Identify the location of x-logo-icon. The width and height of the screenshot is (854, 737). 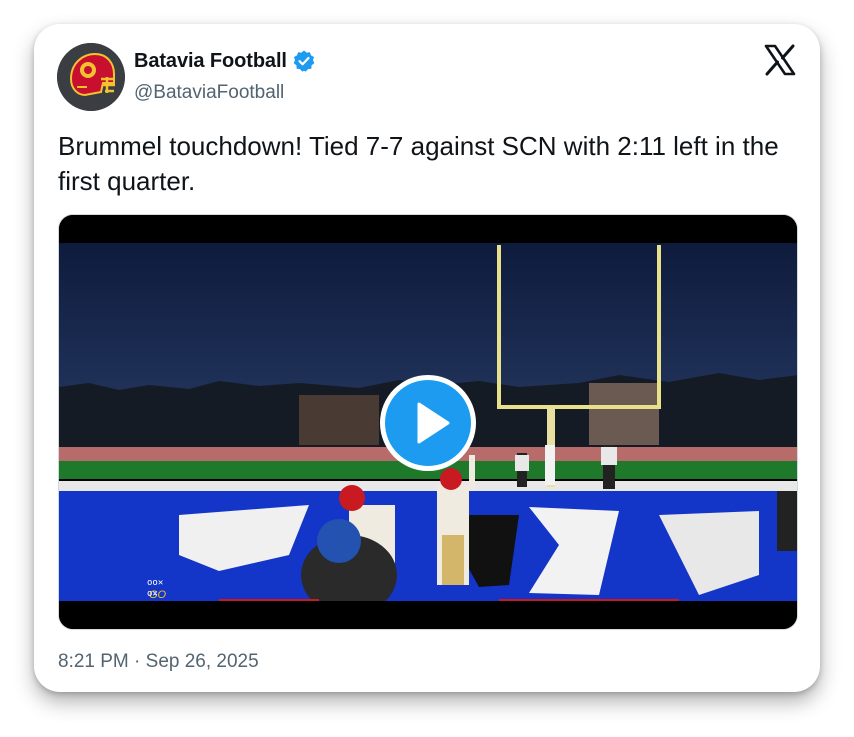
(780, 60).